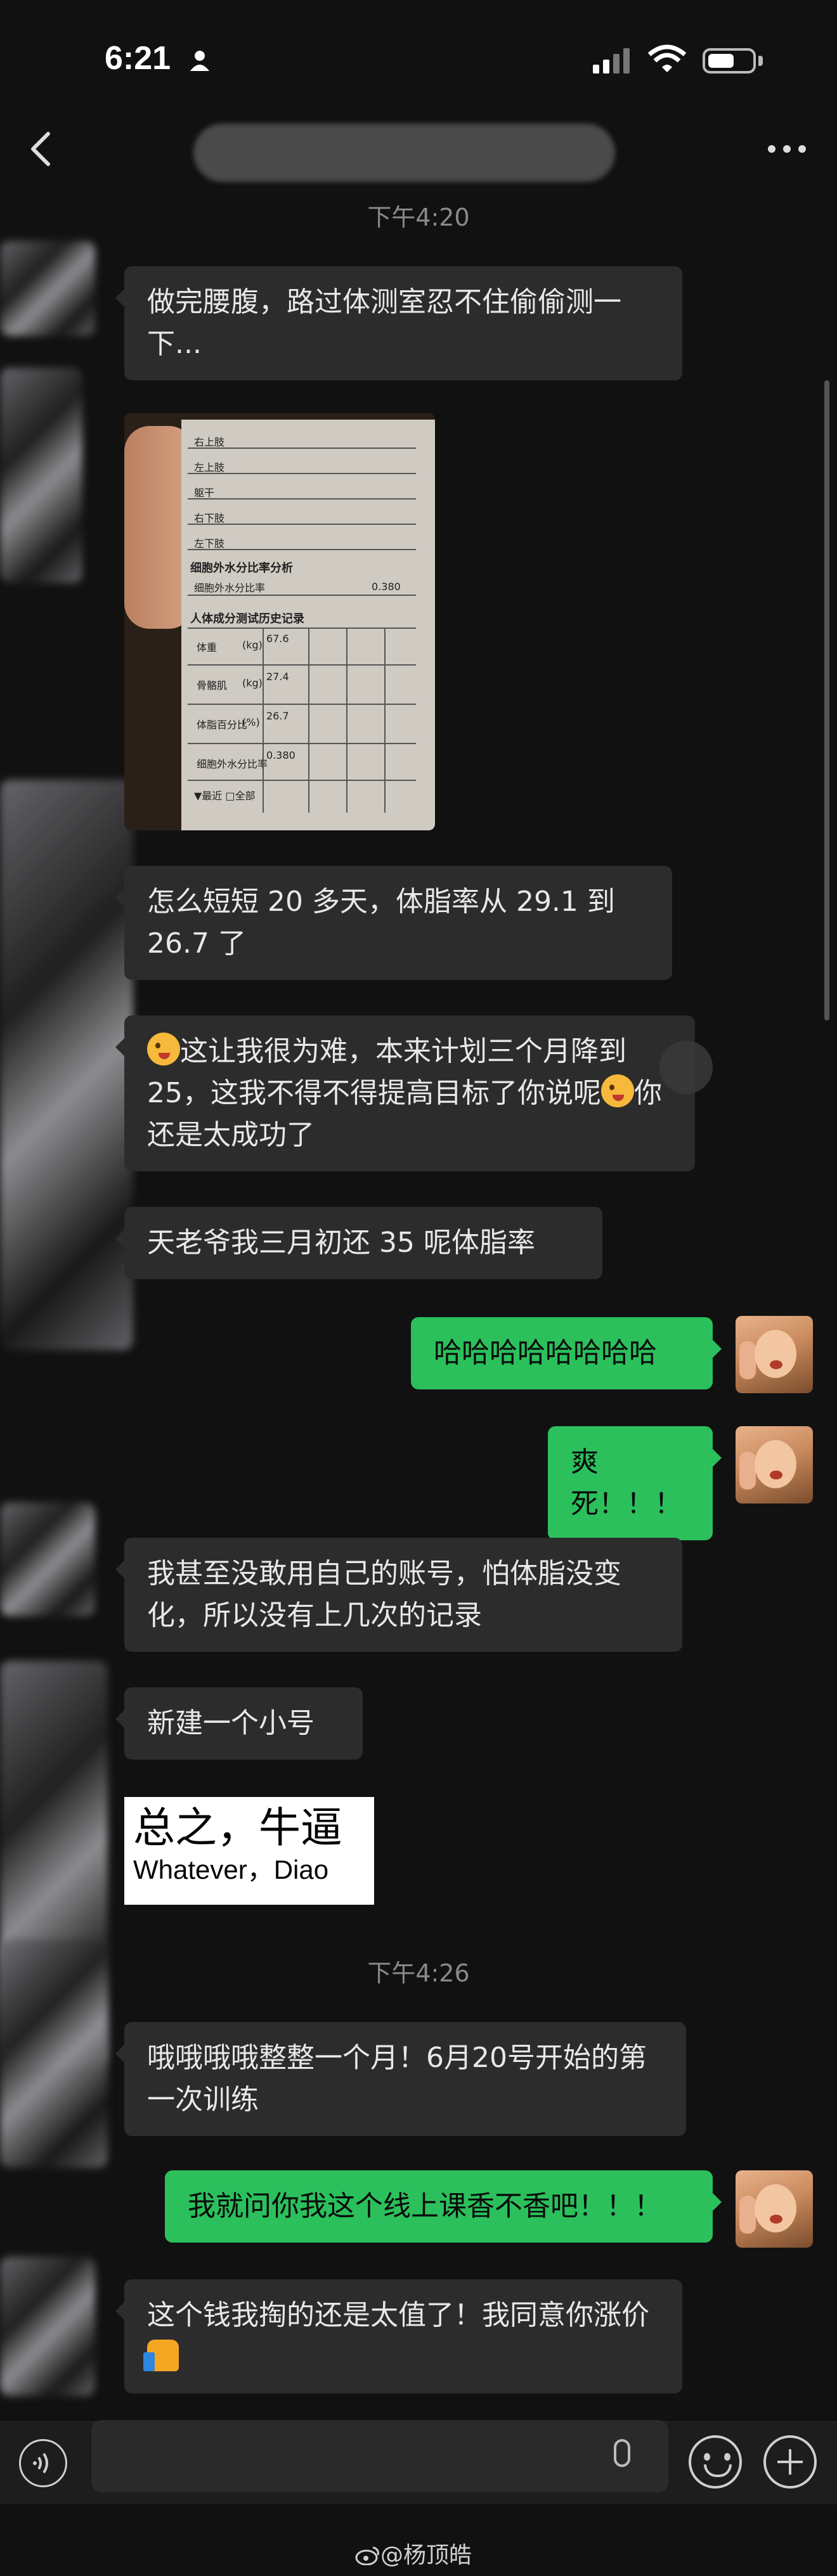  Describe the element at coordinates (611, 61) in the screenshot. I see `signal-icon` at that location.